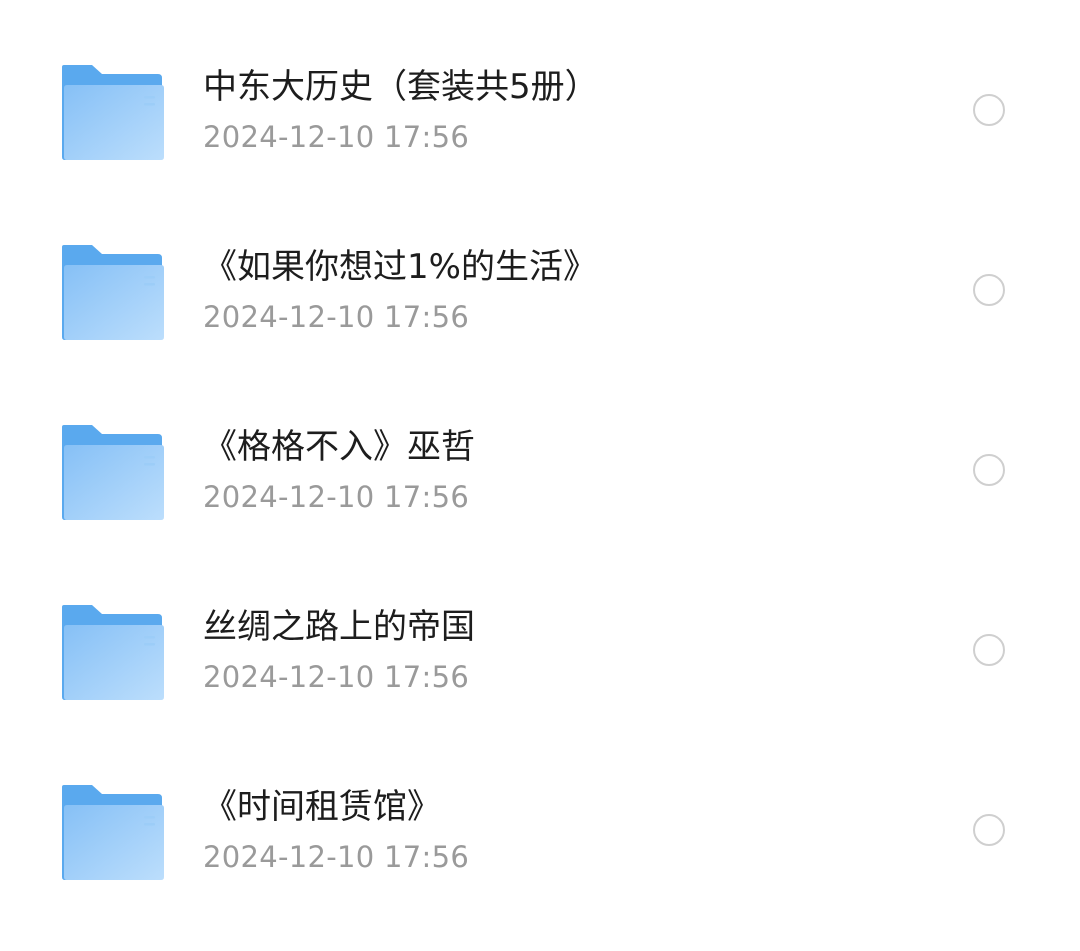  What do you see at coordinates (563, 291) in the screenshot?
I see `file-info: 《如果你想过1%的生活》 2024-12-10 17:56` at bounding box center [563, 291].